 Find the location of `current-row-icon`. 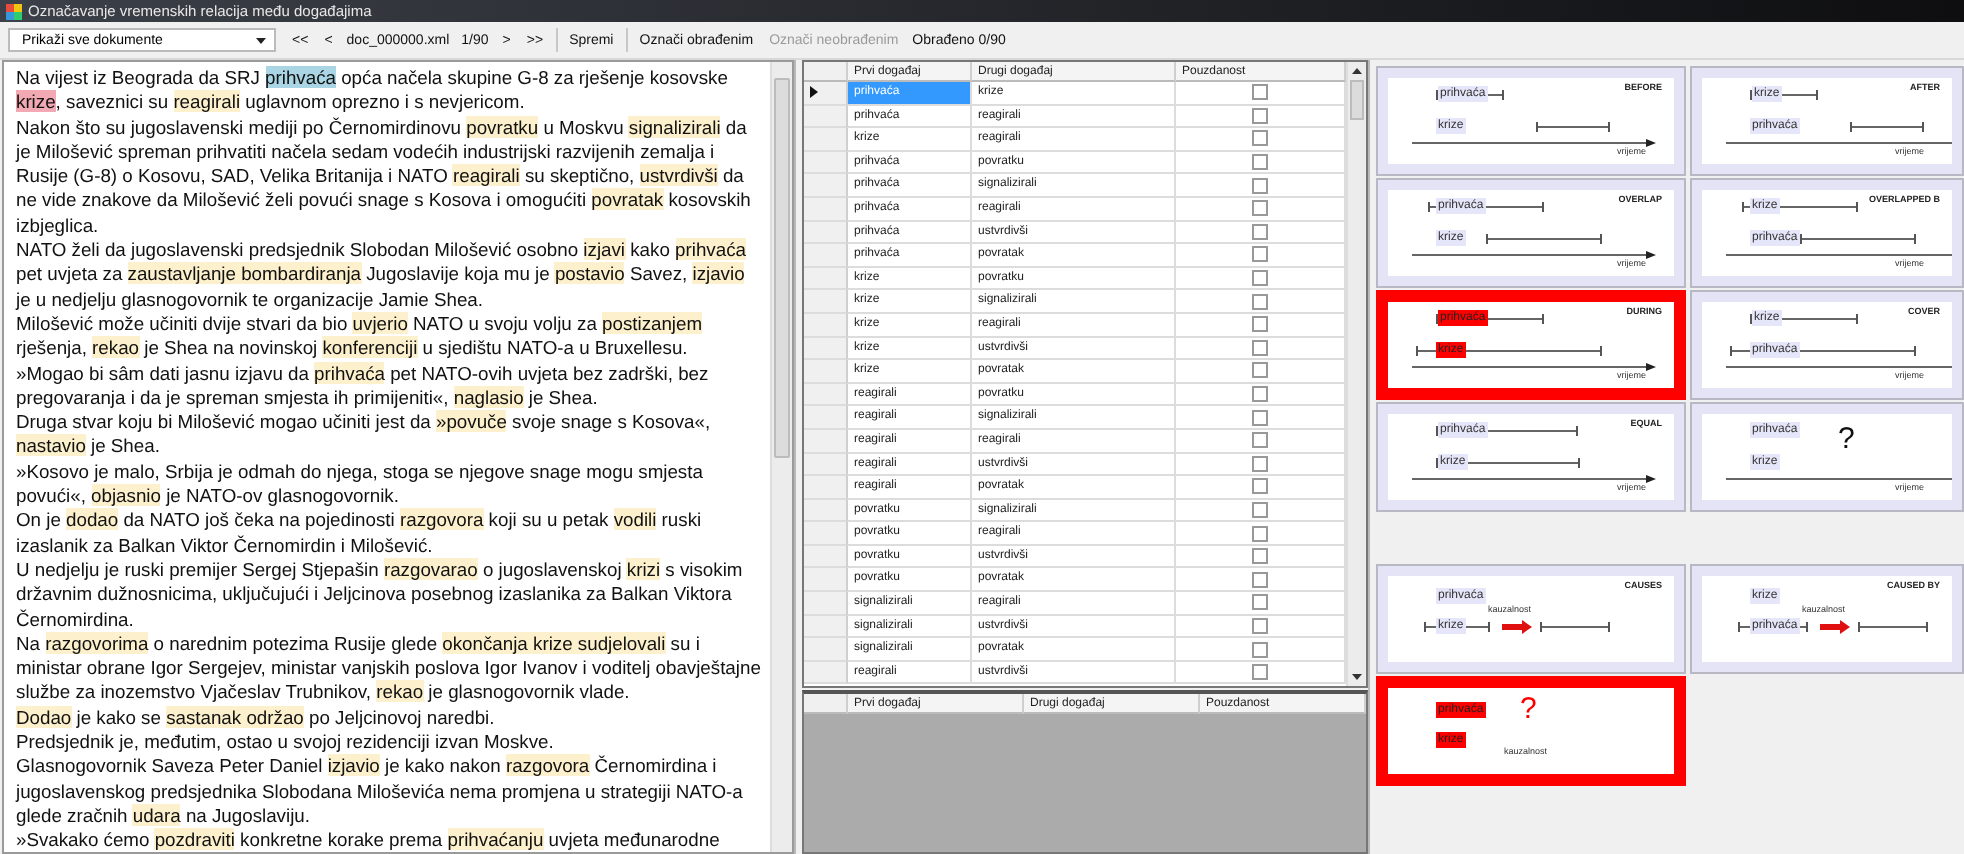

current-row-icon is located at coordinates (814, 92).